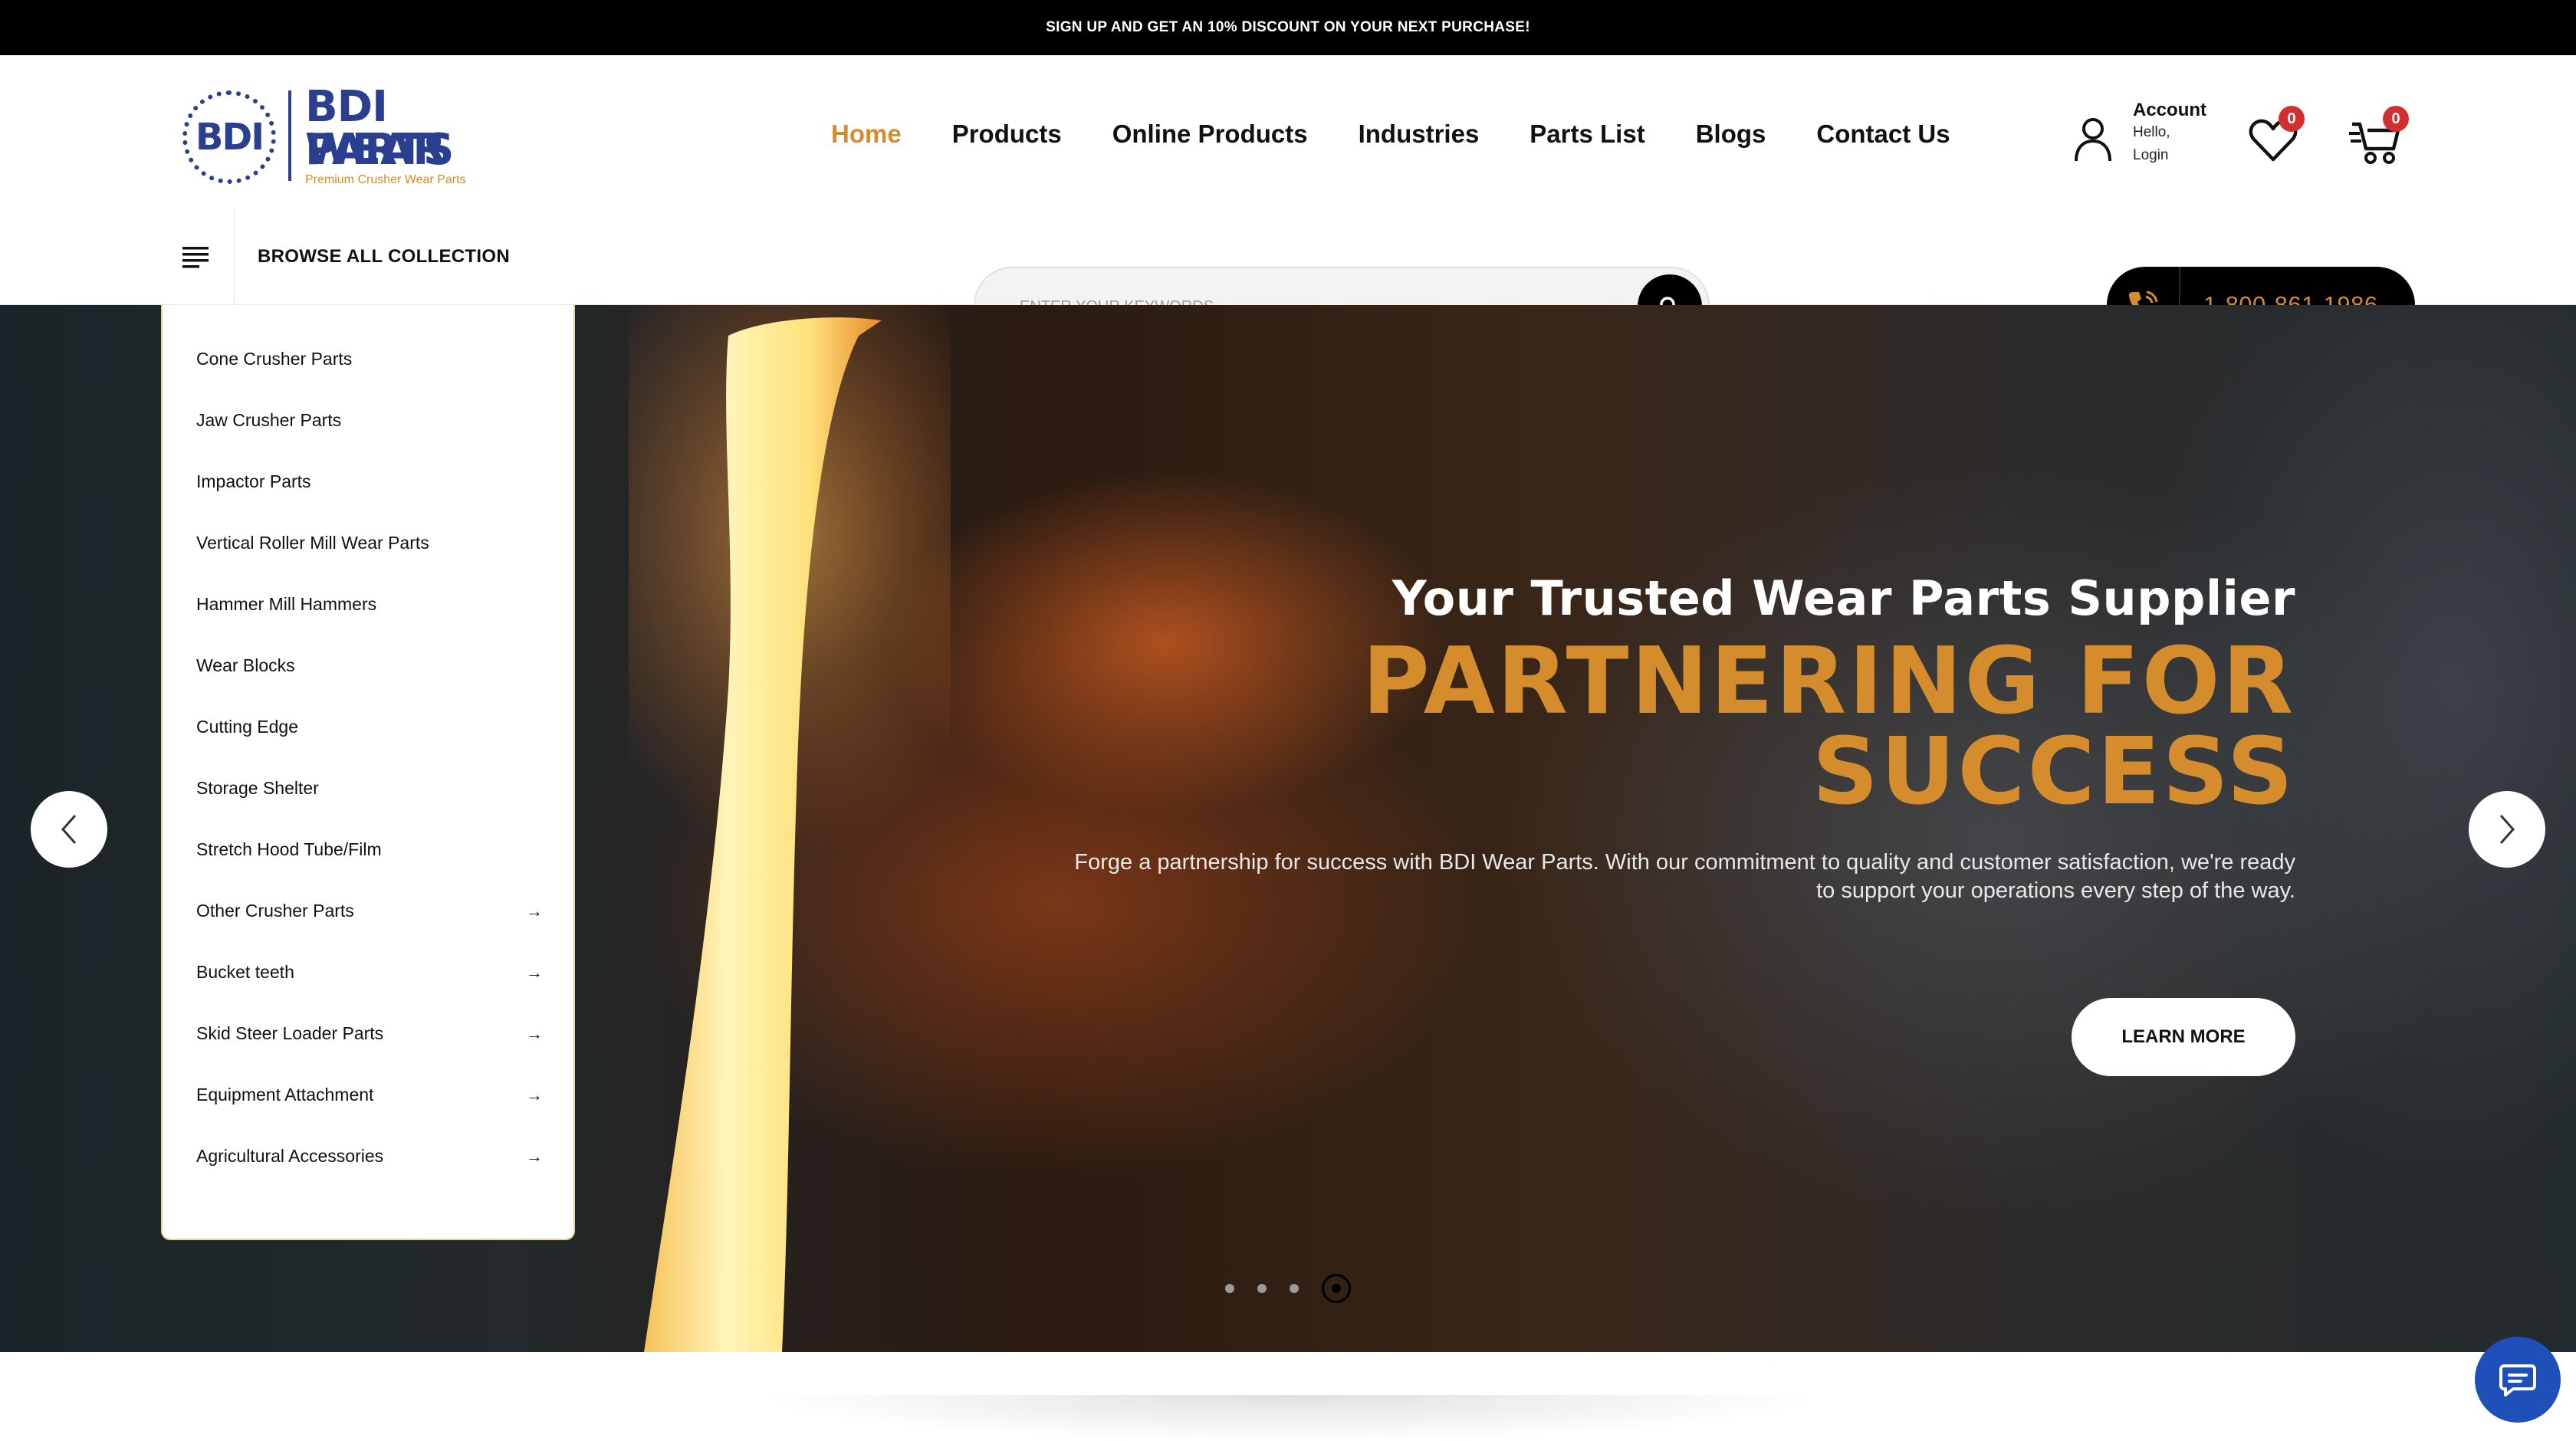  Describe the element at coordinates (254, 481) in the screenshot. I see `category-label: Impactor Parts` at that location.